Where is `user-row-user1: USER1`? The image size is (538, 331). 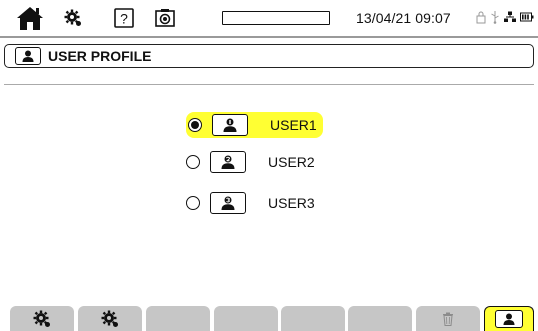 user-row-user1: USER1 is located at coordinates (254, 125).